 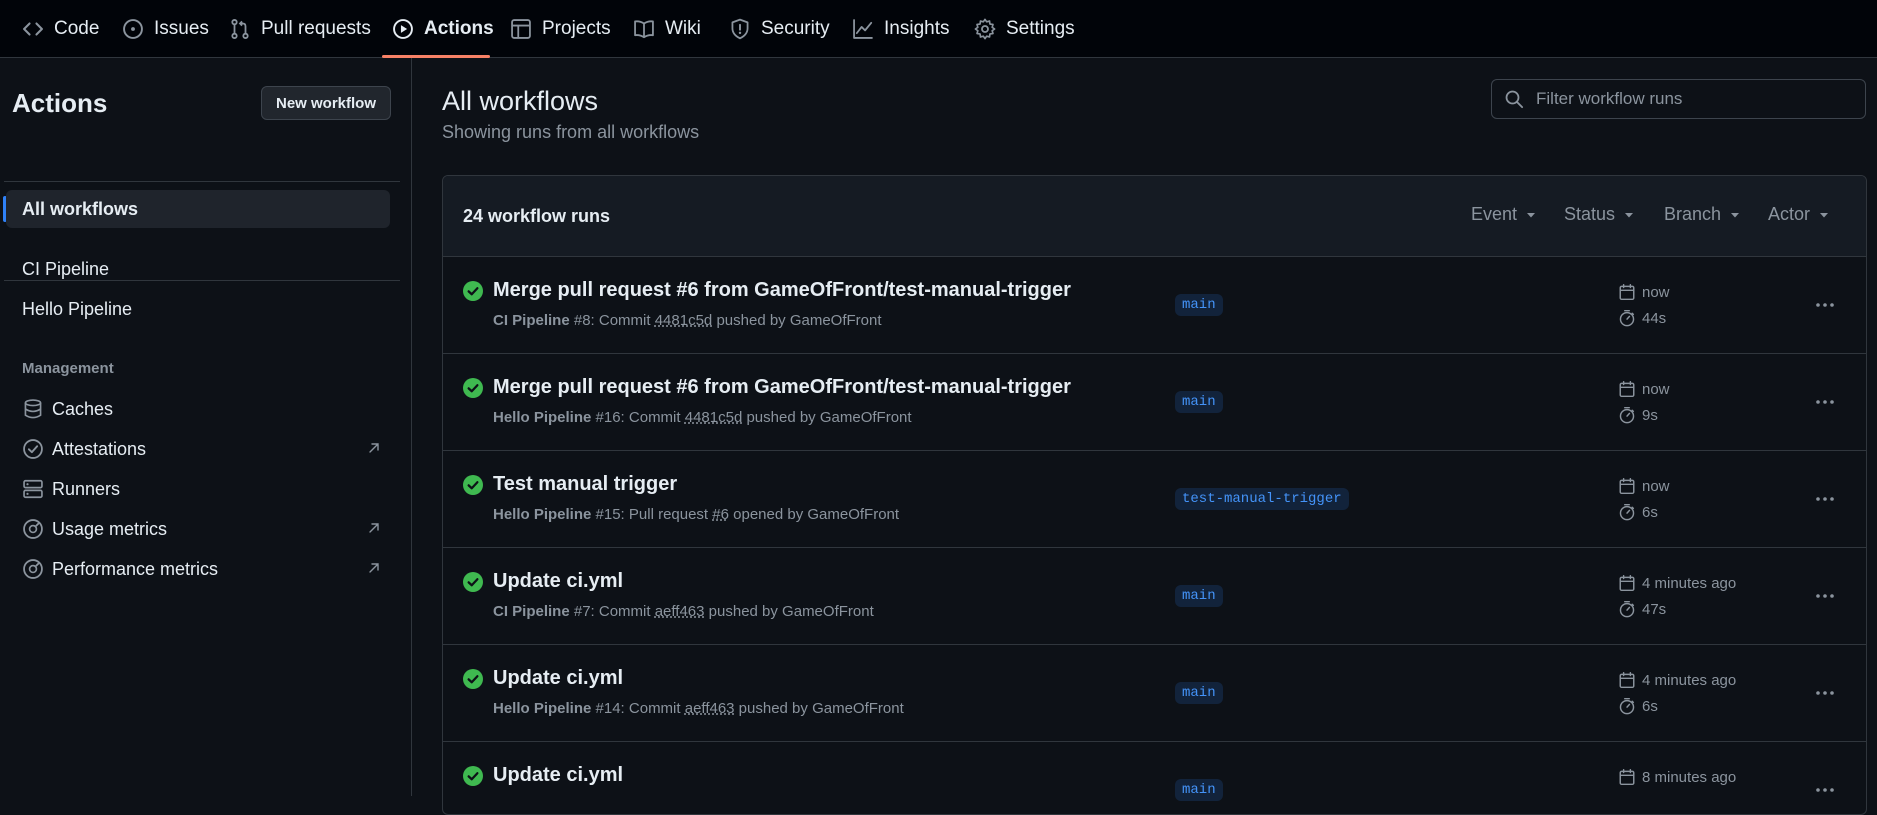 What do you see at coordinates (198, 269) in the screenshot?
I see `sidebar-item-ci-pipeline: CI Pipeline` at bounding box center [198, 269].